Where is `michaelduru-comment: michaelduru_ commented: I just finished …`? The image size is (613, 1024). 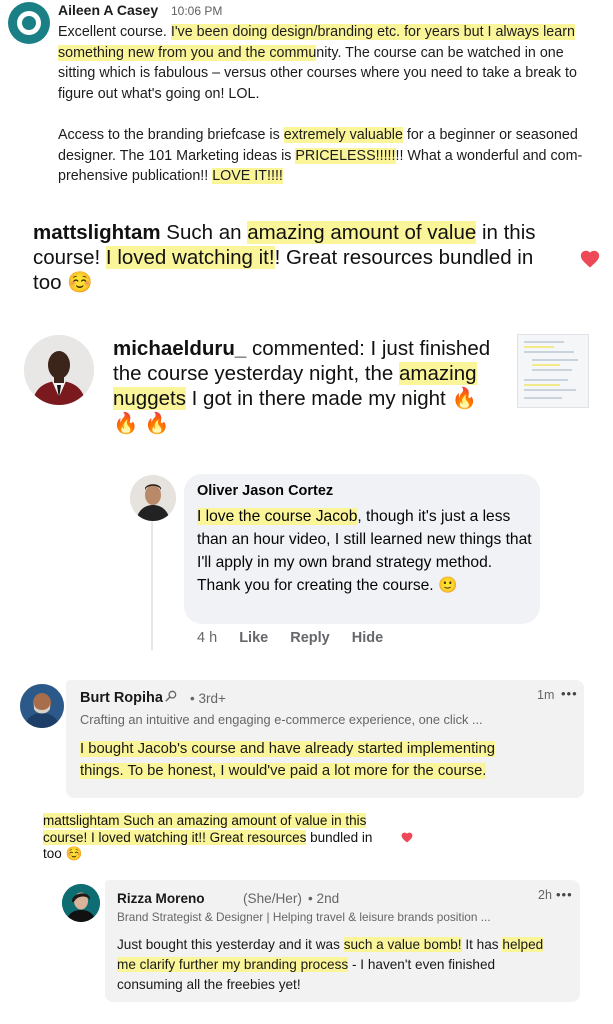 michaelduru-comment: michaelduru_ commented: I just finished … is located at coordinates (302, 386).